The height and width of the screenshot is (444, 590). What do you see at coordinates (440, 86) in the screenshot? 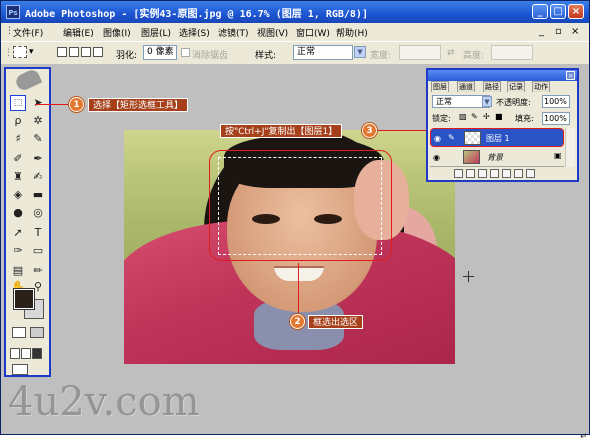
I see `tab-layers: 图层` at bounding box center [440, 86].